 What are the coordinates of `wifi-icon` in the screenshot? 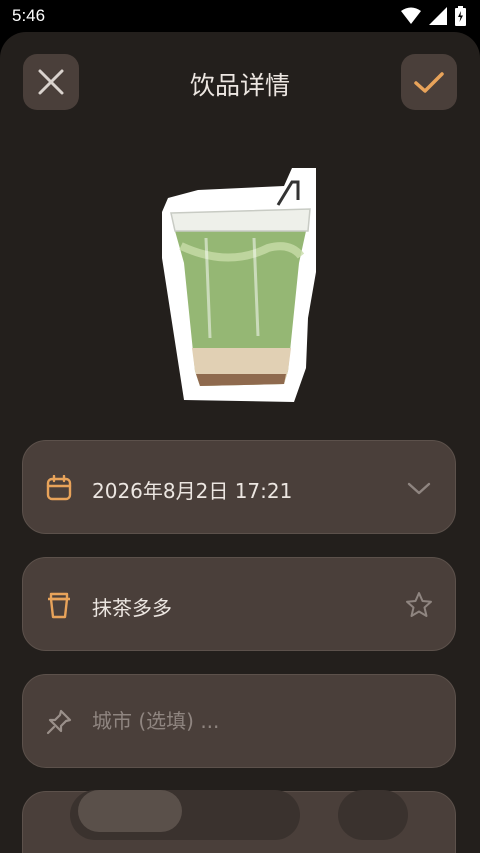 It's located at (411, 15).